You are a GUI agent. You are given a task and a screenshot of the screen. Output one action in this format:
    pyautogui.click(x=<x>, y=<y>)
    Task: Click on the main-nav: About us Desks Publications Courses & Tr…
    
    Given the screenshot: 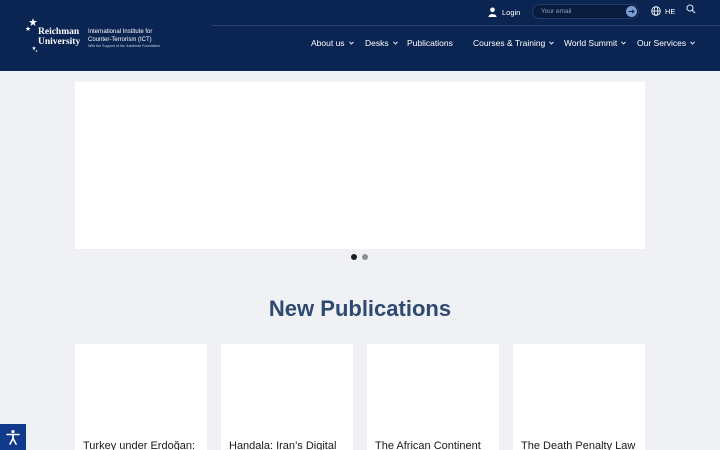 What is the action you would take?
    pyautogui.click(x=360, y=44)
    